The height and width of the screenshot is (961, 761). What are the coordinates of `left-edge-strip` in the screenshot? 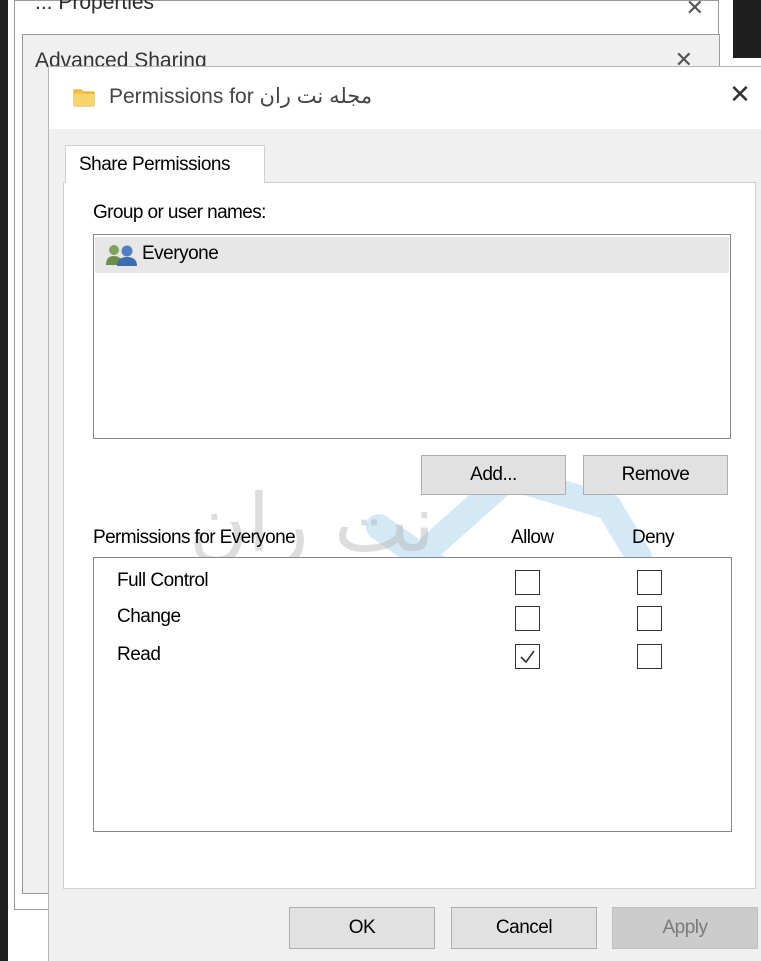 It's located at (4, 480).